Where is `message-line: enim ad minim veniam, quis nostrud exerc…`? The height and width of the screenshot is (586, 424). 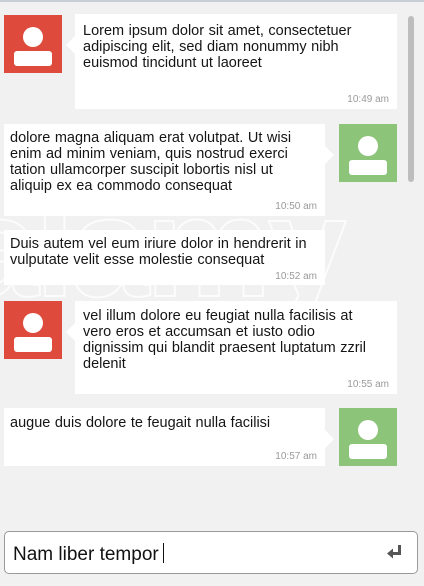
message-line: enim ad minim veniam, quis nostrud exerc… is located at coordinates (149, 154).